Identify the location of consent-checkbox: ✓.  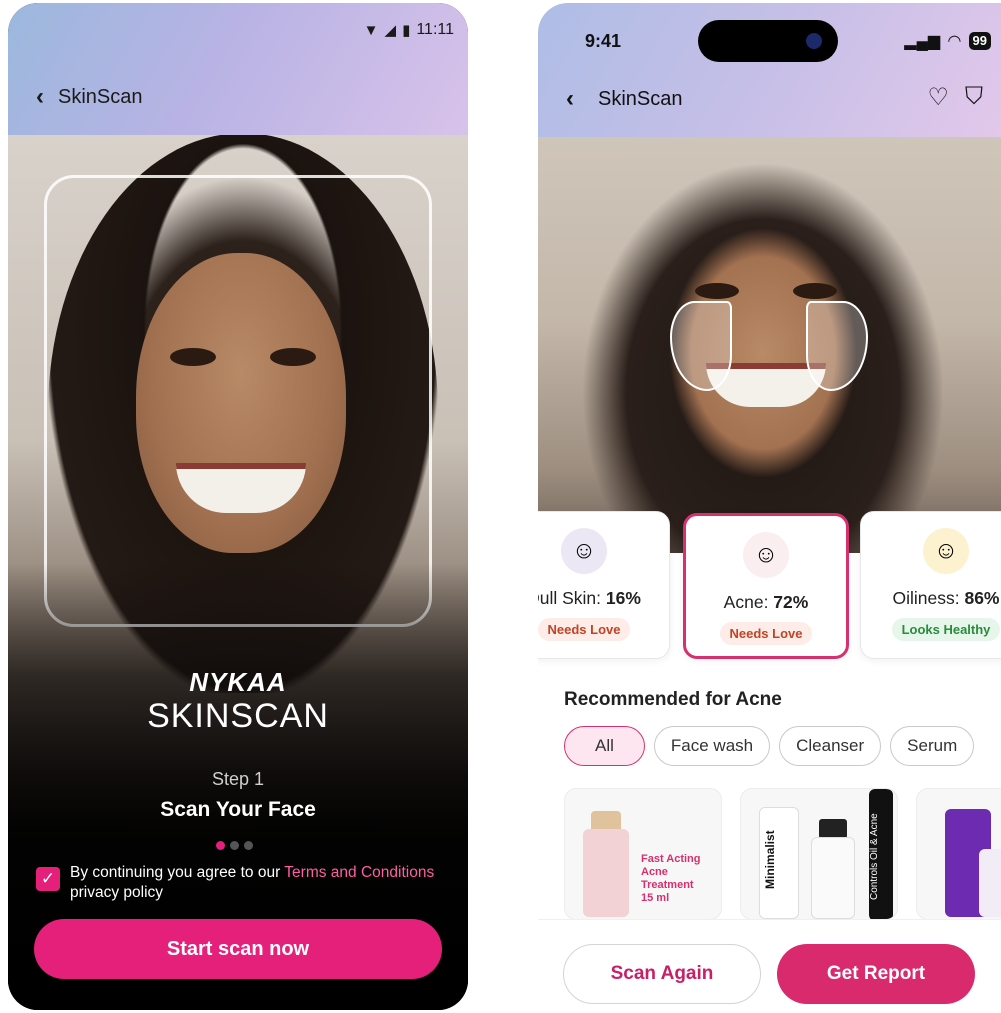
(48, 879).